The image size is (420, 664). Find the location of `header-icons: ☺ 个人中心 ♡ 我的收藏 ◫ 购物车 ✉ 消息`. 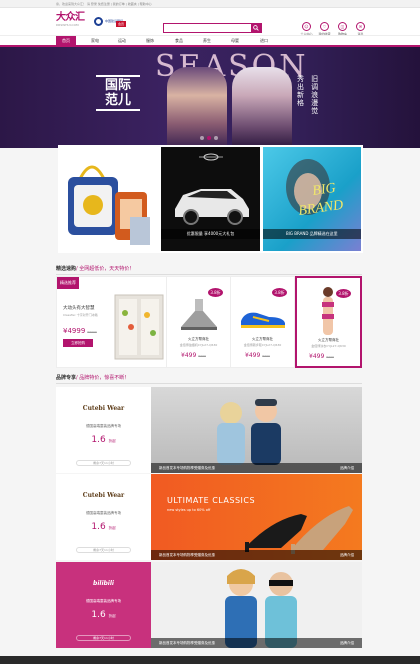

header-icons: ☺ 个人中心 ♡ 我的收藏 ◫ 购物车 ✉ 消息 is located at coordinates (333, 29).